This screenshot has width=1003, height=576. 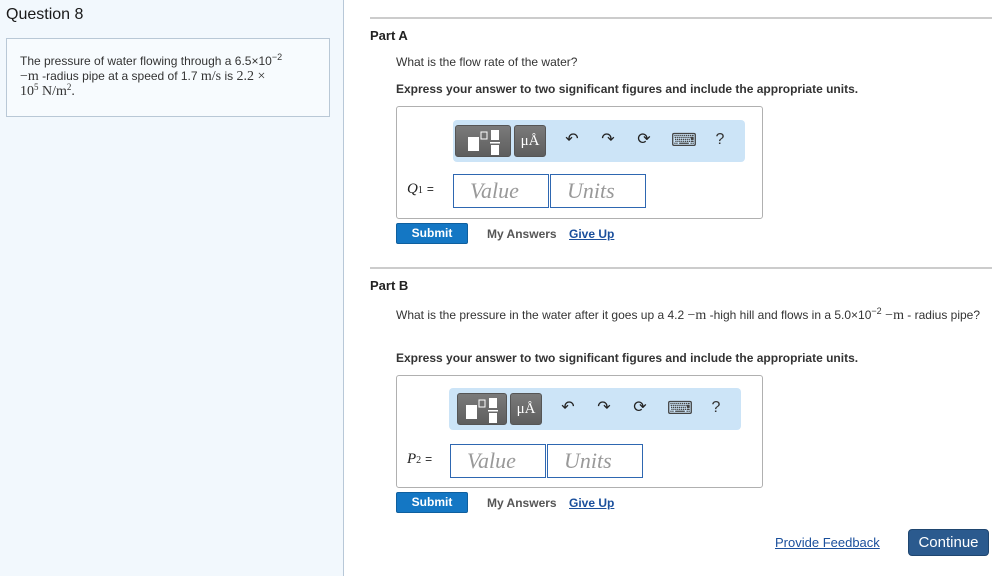 What do you see at coordinates (522, 234) in the screenshot?
I see `part-a-my-answers: My Answers` at bounding box center [522, 234].